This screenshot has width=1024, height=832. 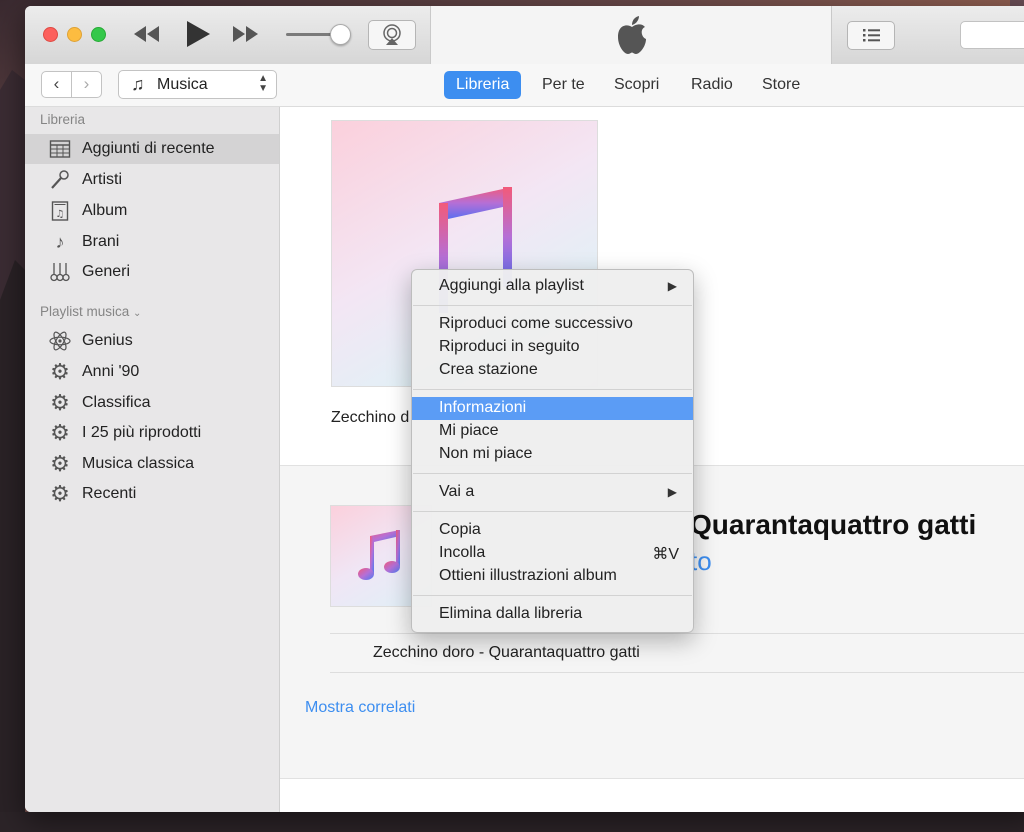 I want to click on sidebar-item-songs: ♪ Brani, so click(x=152, y=242).